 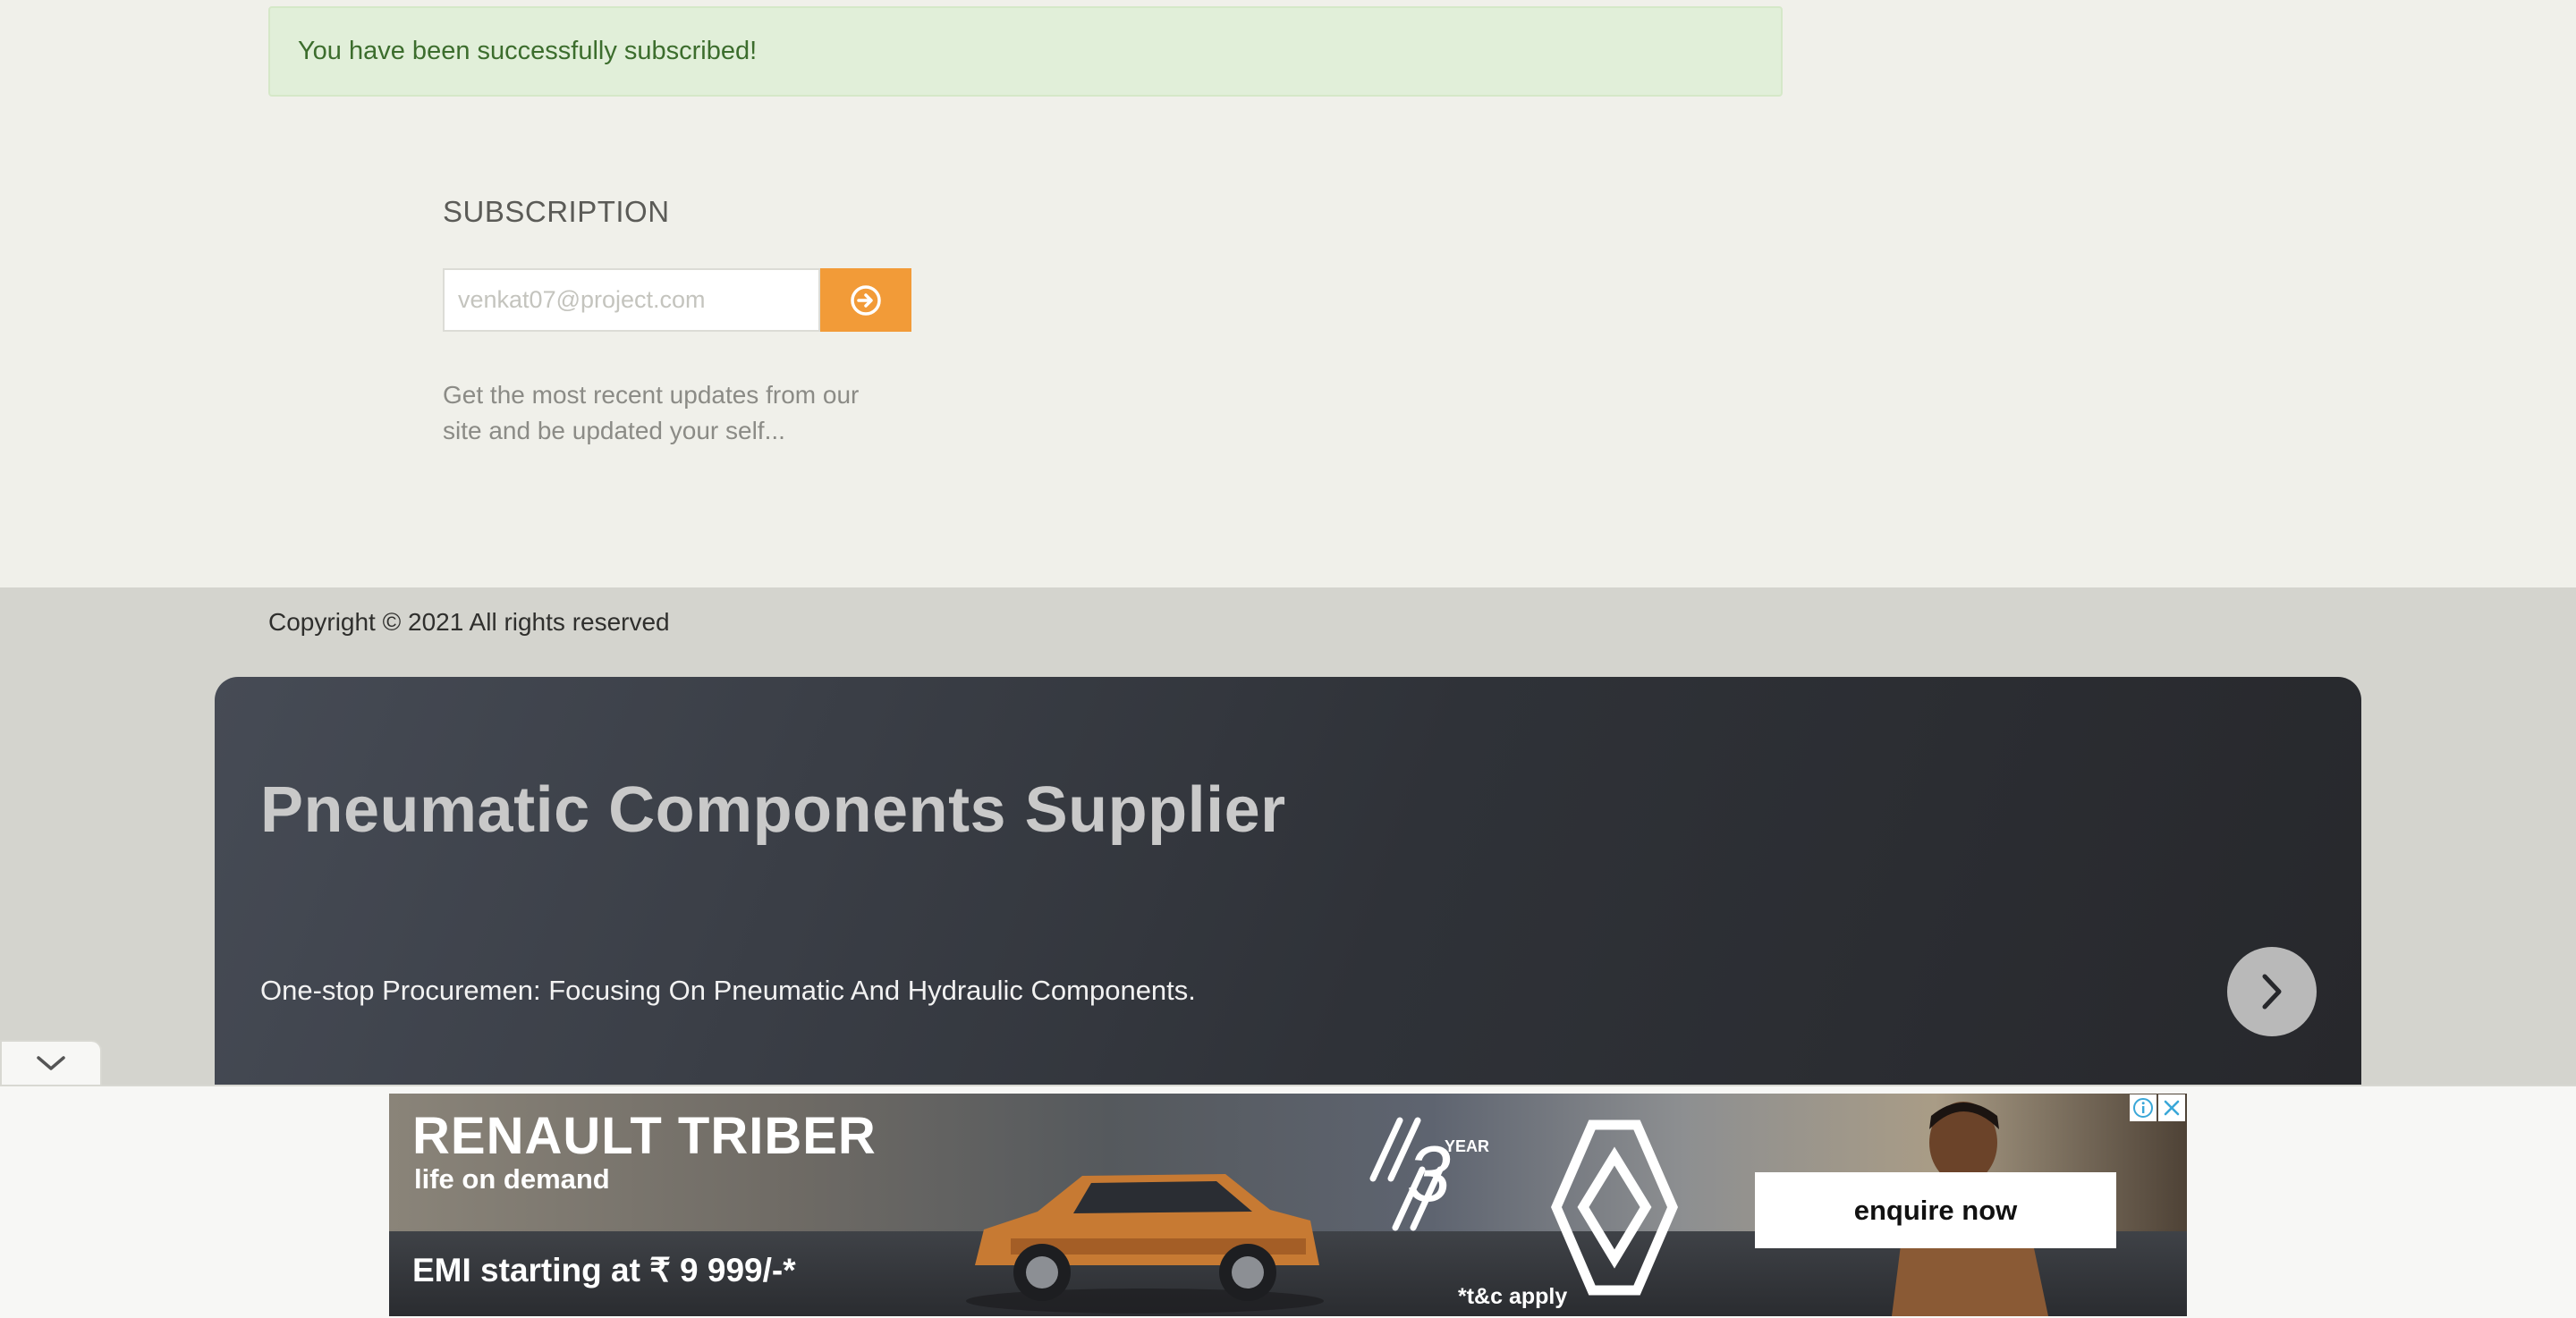 What do you see at coordinates (1935, 1210) in the screenshot?
I see `enquire-now-button: enquire now` at bounding box center [1935, 1210].